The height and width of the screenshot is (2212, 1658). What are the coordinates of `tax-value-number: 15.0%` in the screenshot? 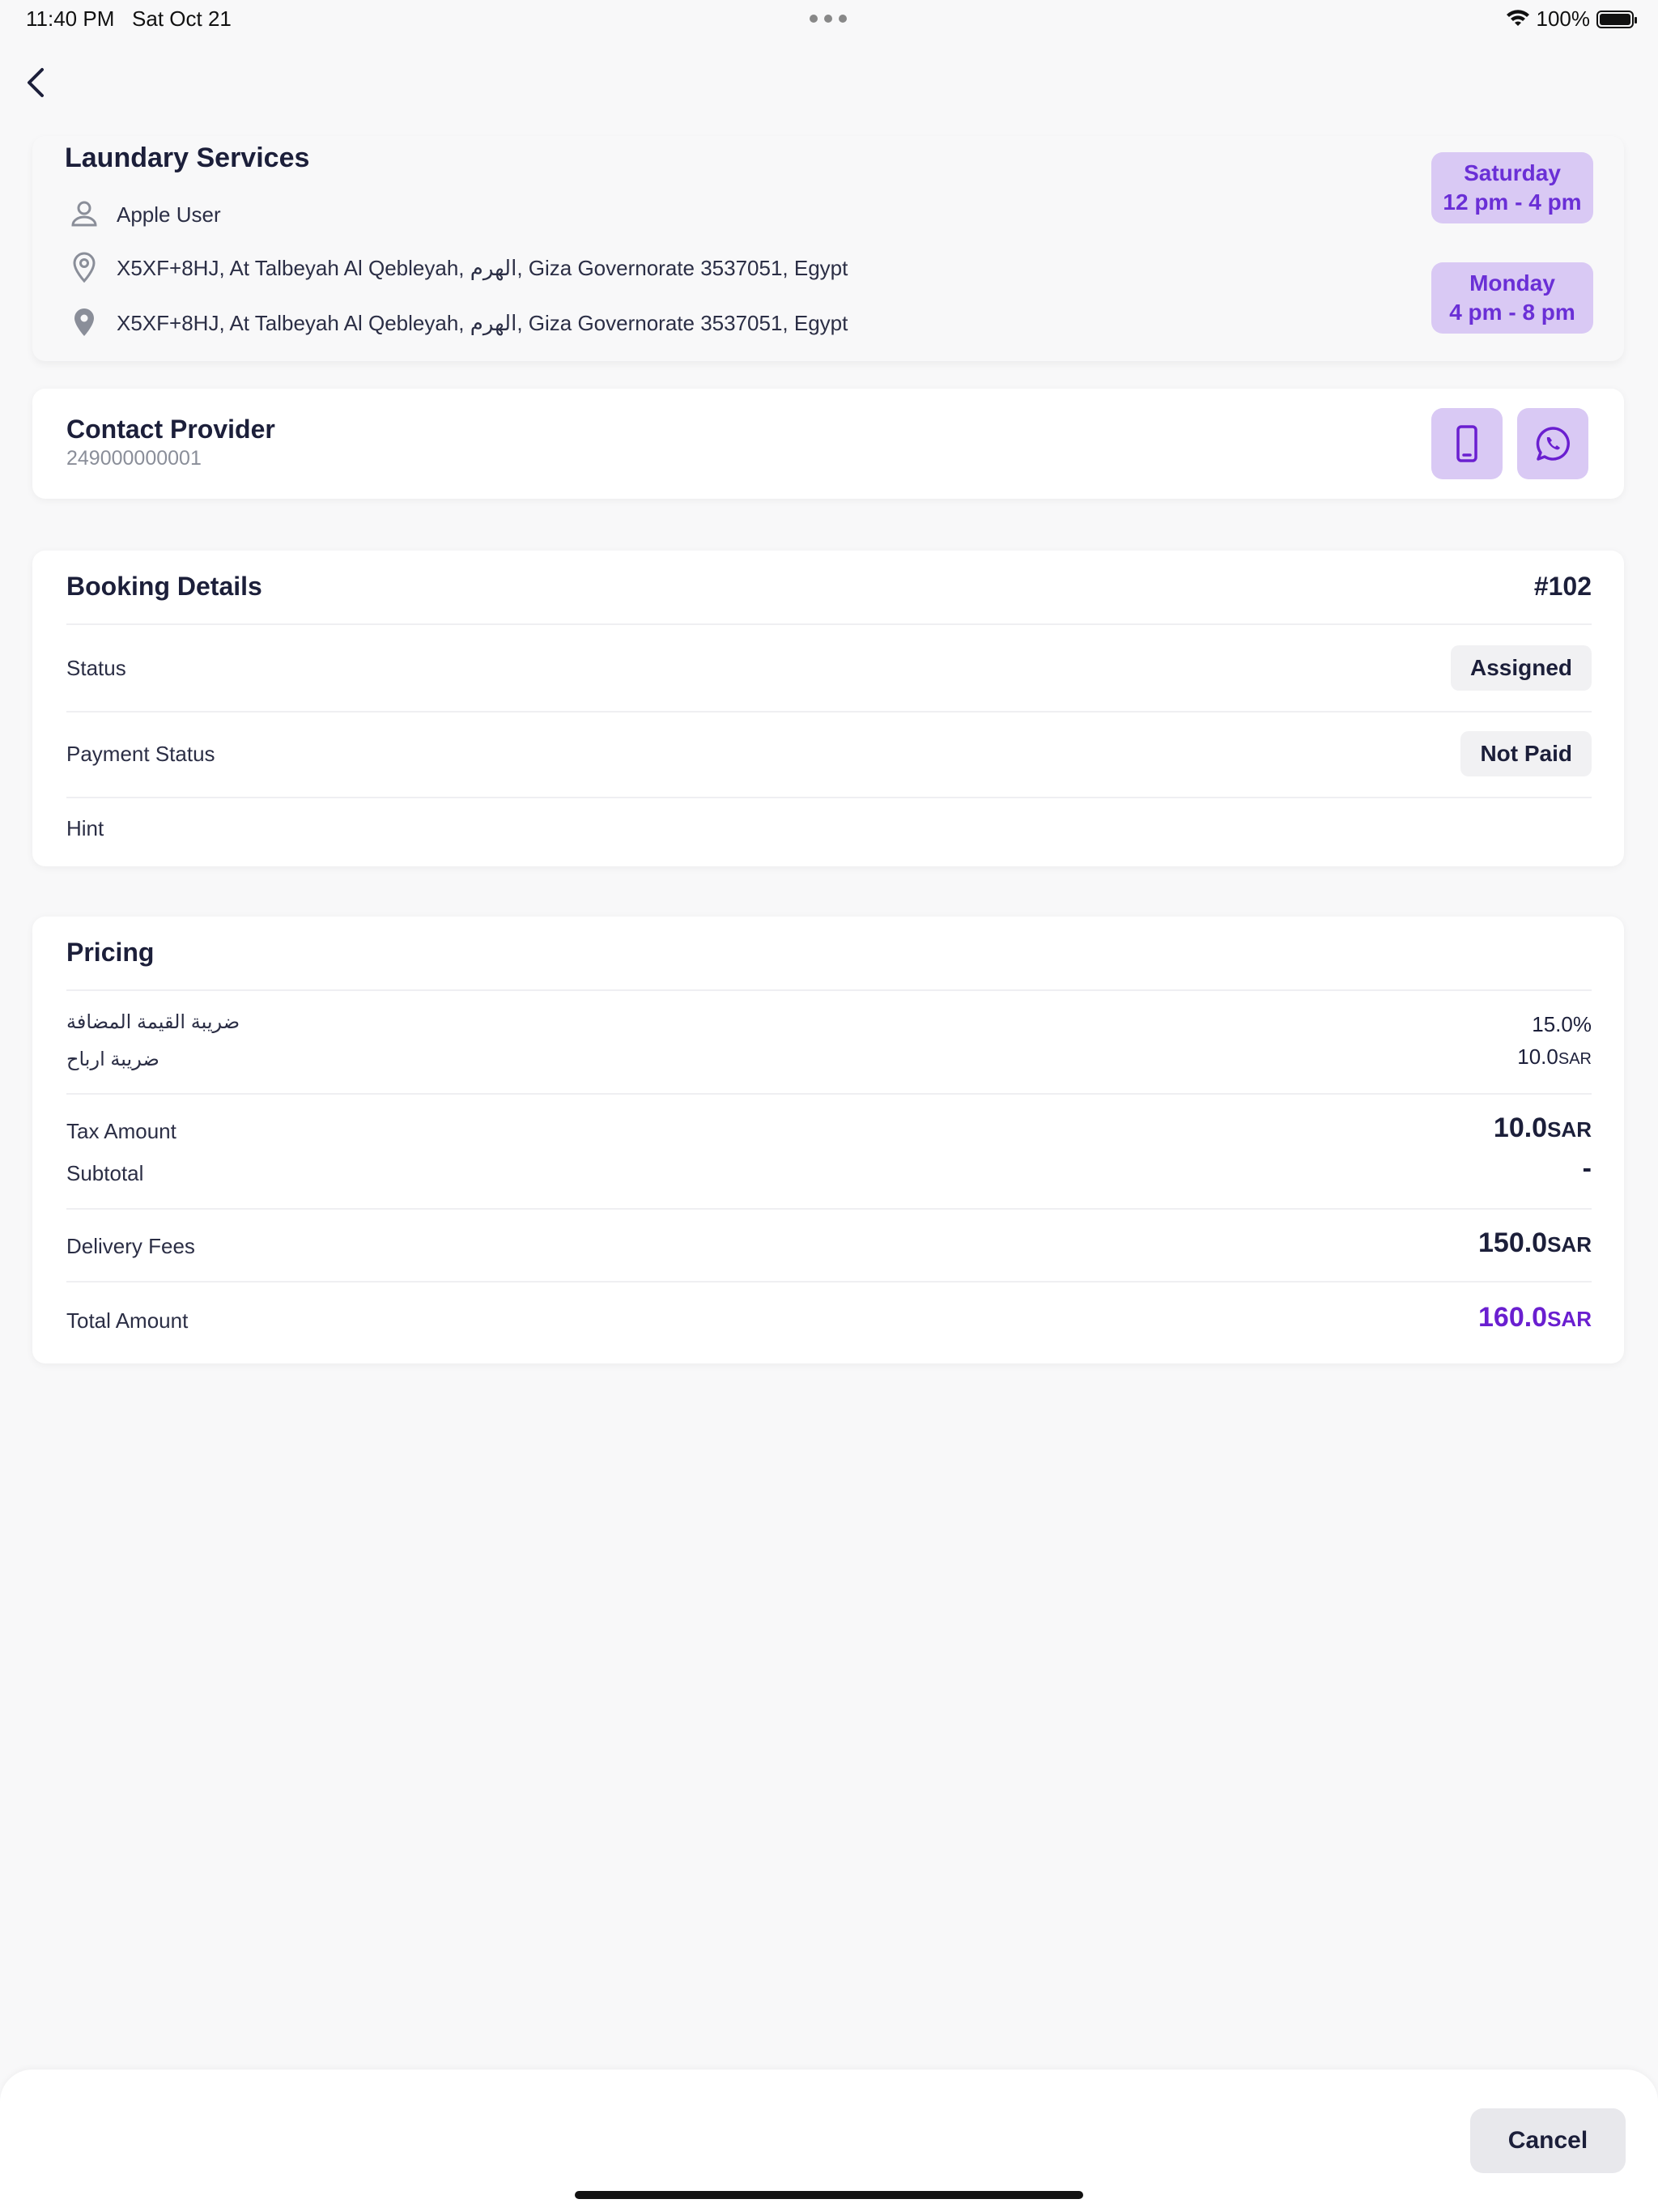 It's located at (1562, 1024).